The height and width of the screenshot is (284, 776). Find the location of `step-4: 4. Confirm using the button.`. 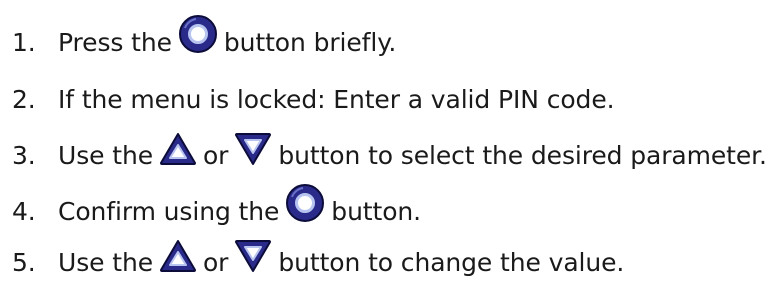

step-4: 4. Confirm using the button. is located at coordinates (217, 208).